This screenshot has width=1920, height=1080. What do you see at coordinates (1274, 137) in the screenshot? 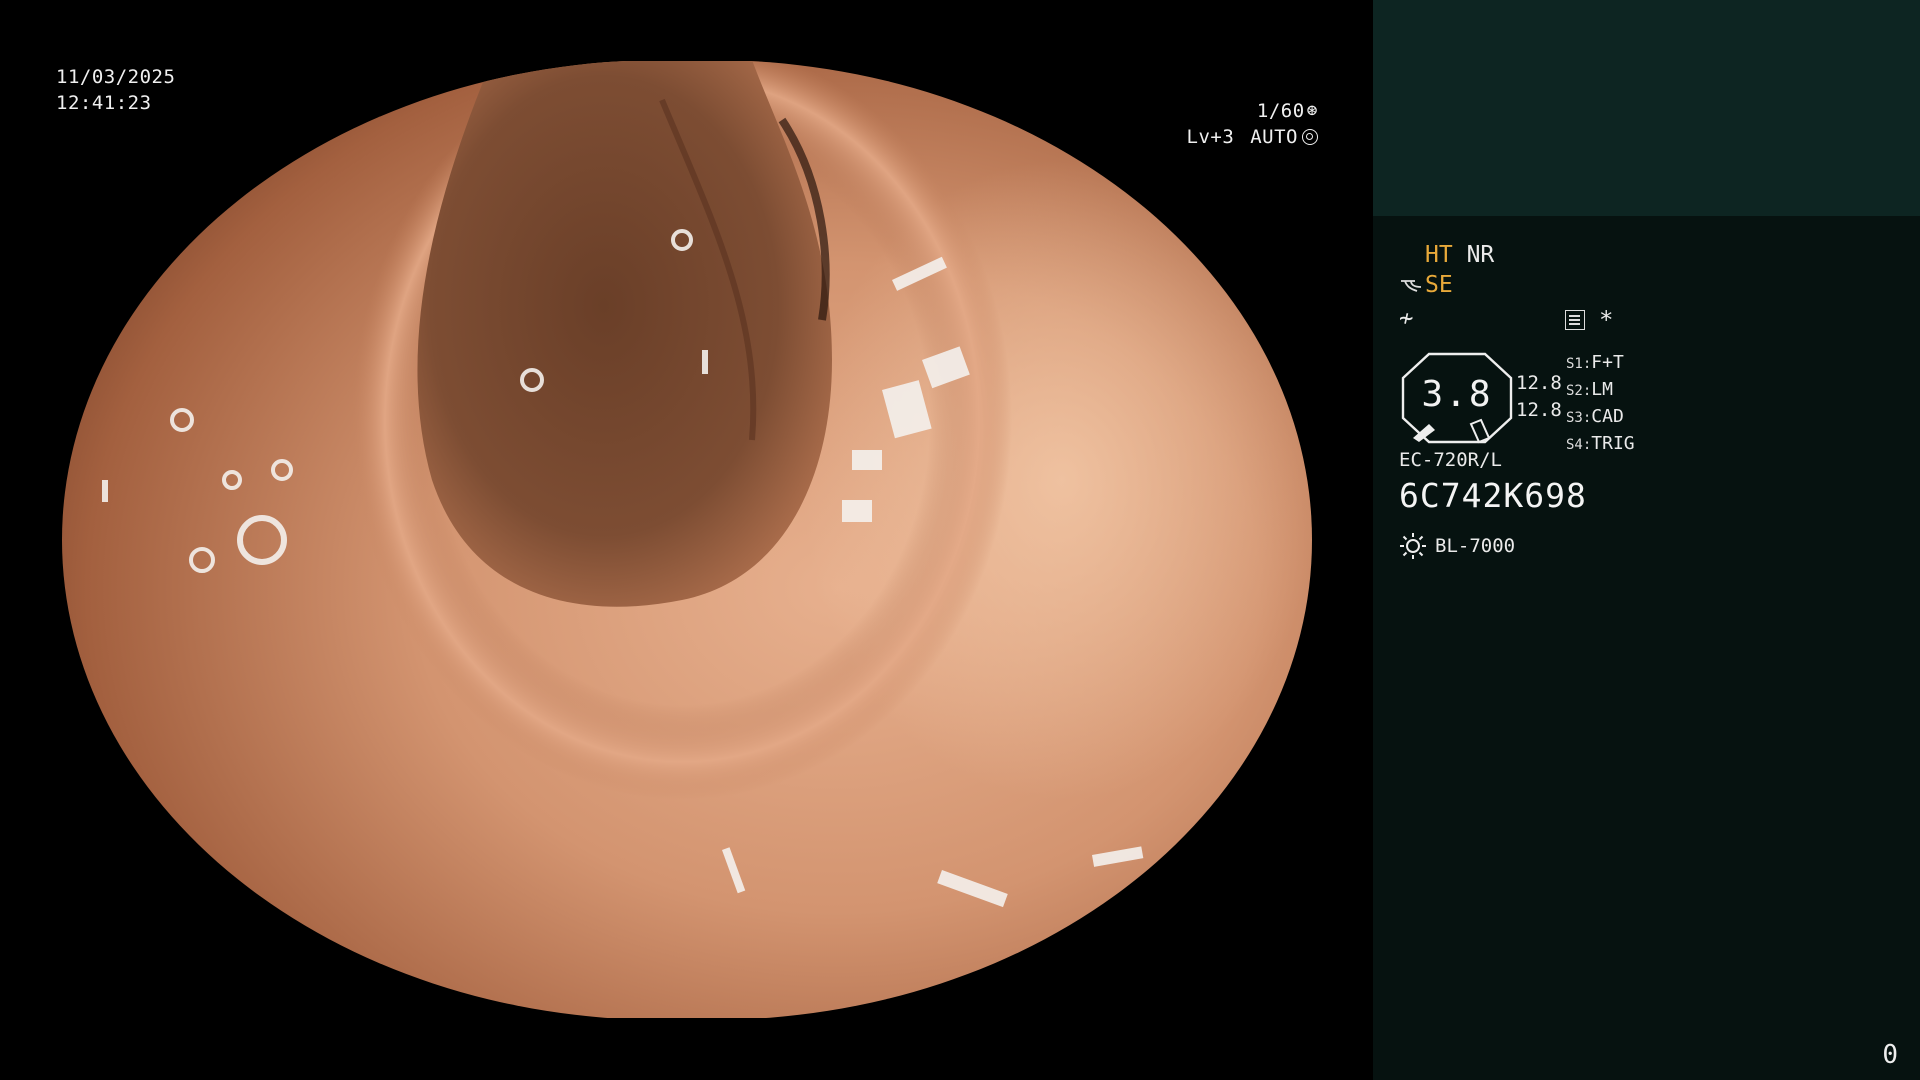
I see `iris-text: AUTO` at bounding box center [1274, 137].